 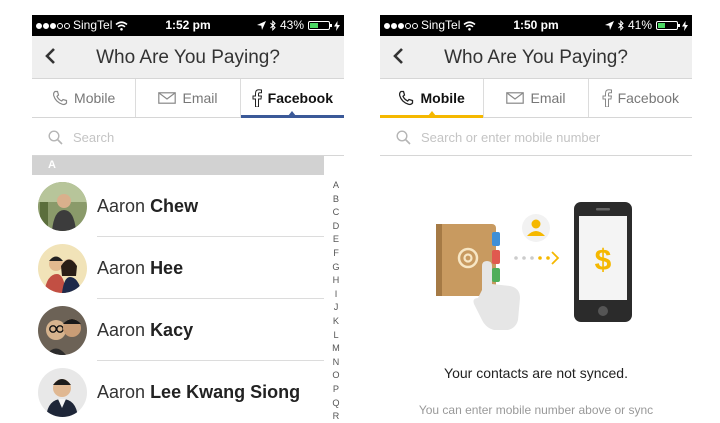 I want to click on index-letter: R, so click(x=336, y=416).